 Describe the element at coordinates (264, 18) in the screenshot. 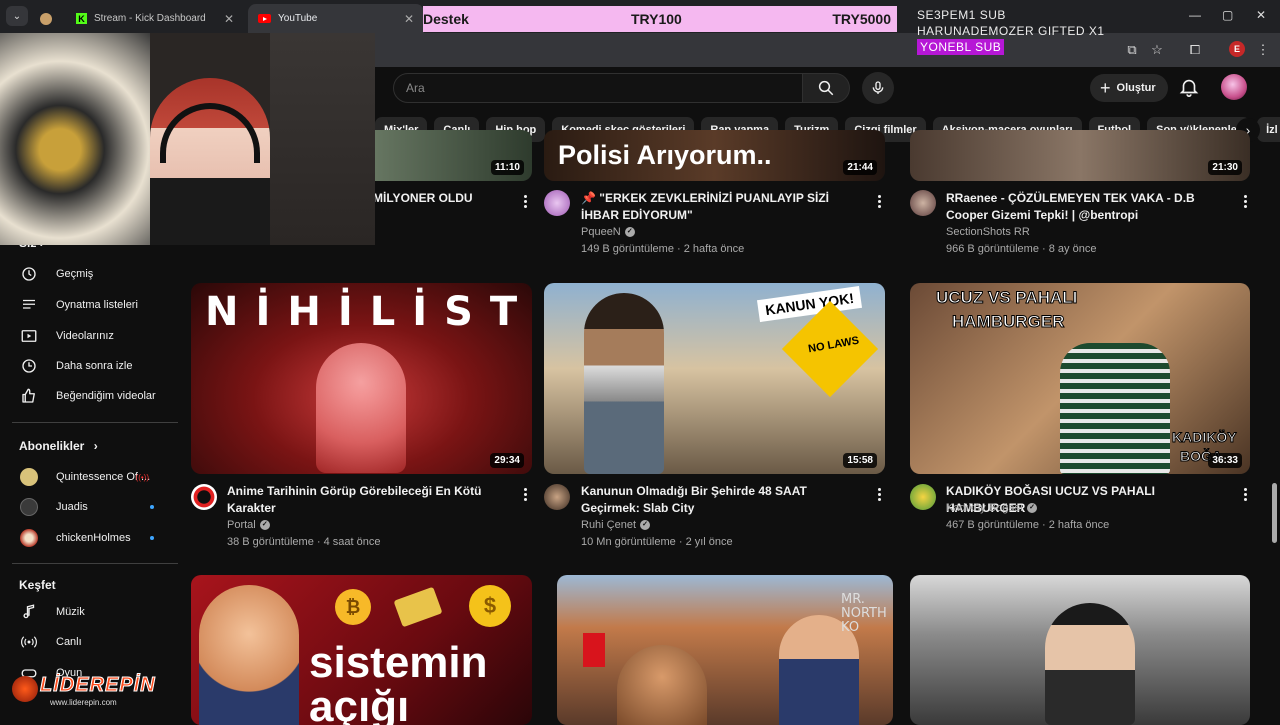

I see `youtube-icon` at that location.